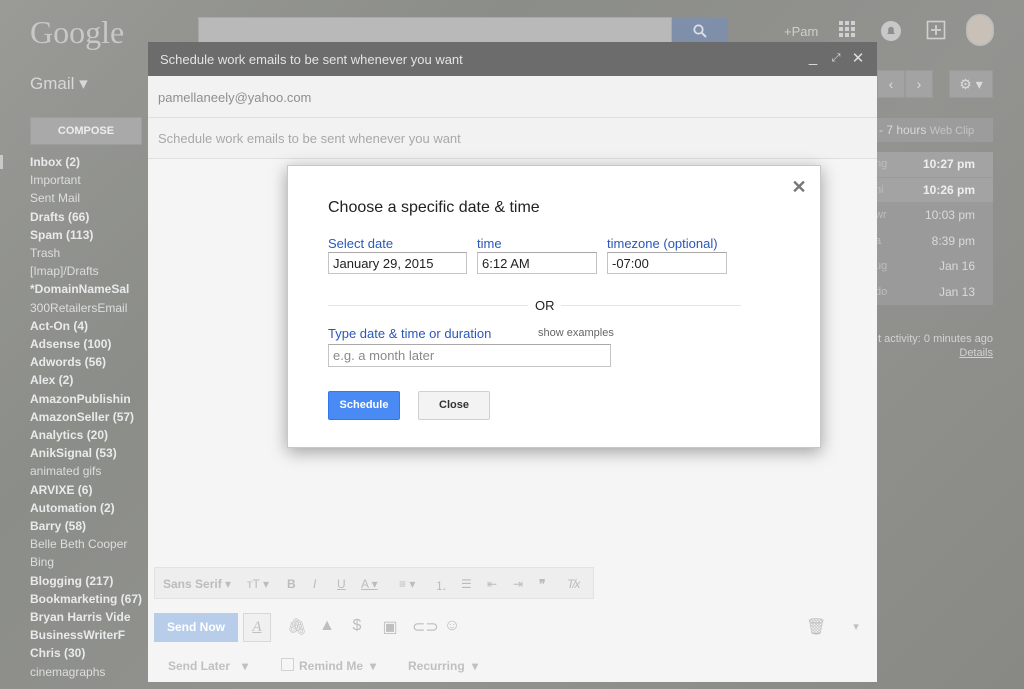 The image size is (1024, 689). Describe the element at coordinates (89, 380) in the screenshot. I see `sidebar-label-item: Alex (2)` at that location.